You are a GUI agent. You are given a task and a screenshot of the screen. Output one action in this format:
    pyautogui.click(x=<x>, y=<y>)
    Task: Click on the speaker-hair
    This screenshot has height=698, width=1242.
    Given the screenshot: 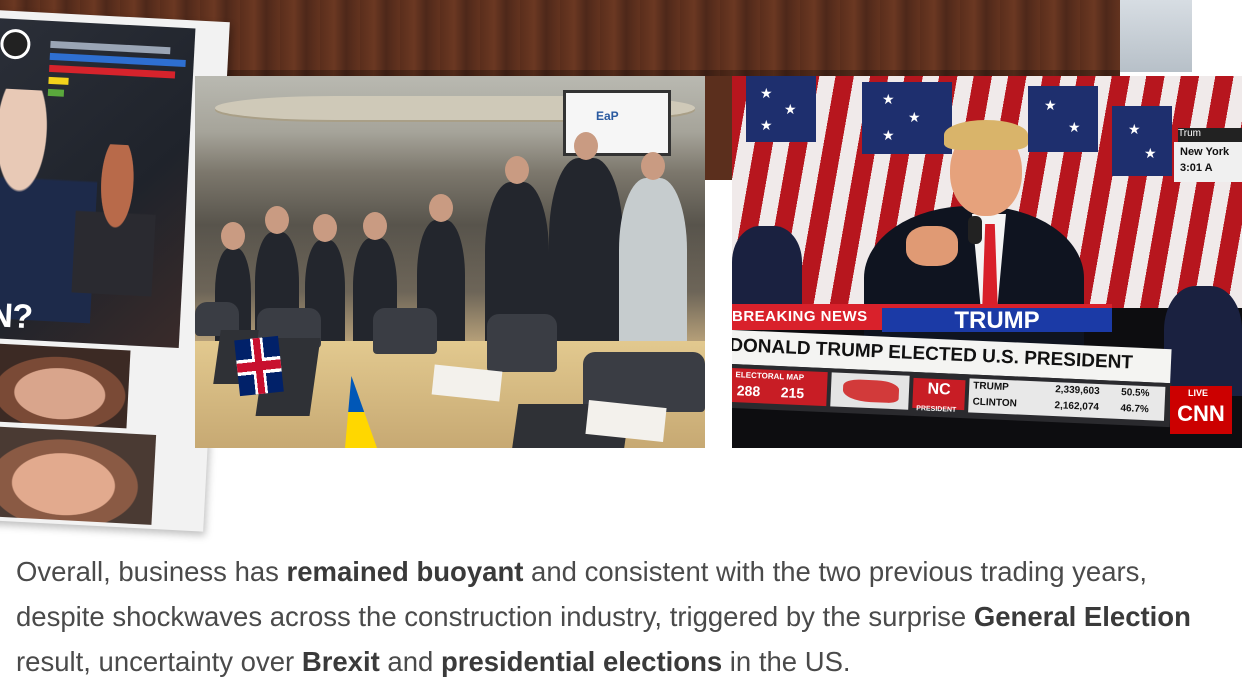 What is the action you would take?
    pyautogui.click(x=986, y=135)
    